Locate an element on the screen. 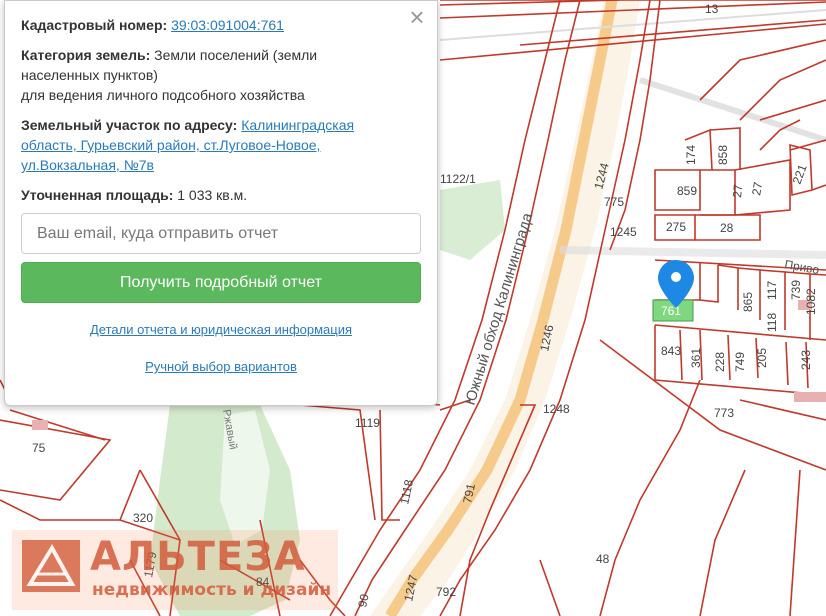  area-label: Уточненная площадь: is located at coordinates (97, 195).